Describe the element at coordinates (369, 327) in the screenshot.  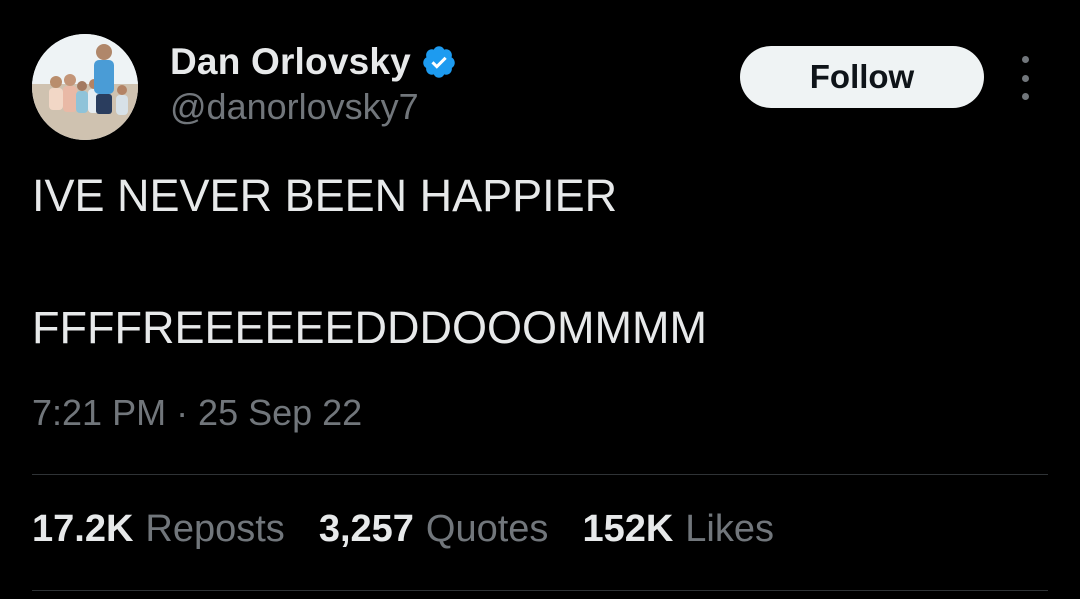
I see `tweet-text-line: FFFFREEEEEEDDDOOOMMMM` at that location.